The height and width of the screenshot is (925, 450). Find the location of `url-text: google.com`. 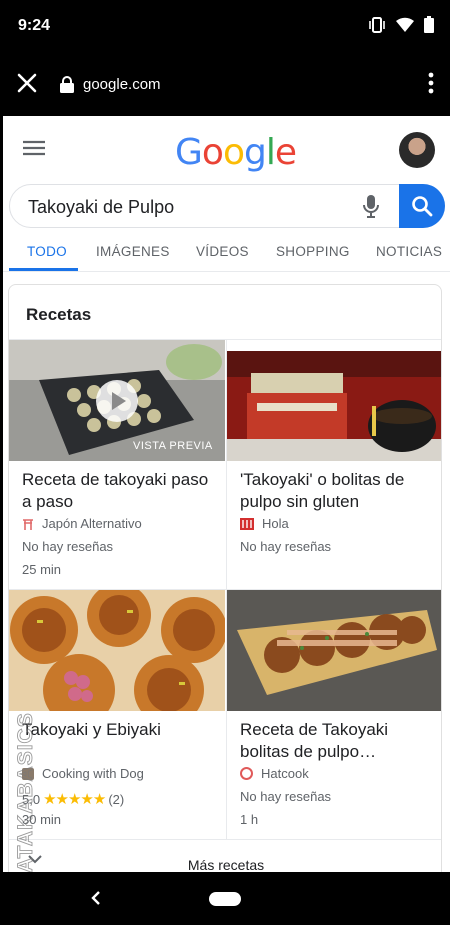

url-text: google.com is located at coordinates (122, 84).